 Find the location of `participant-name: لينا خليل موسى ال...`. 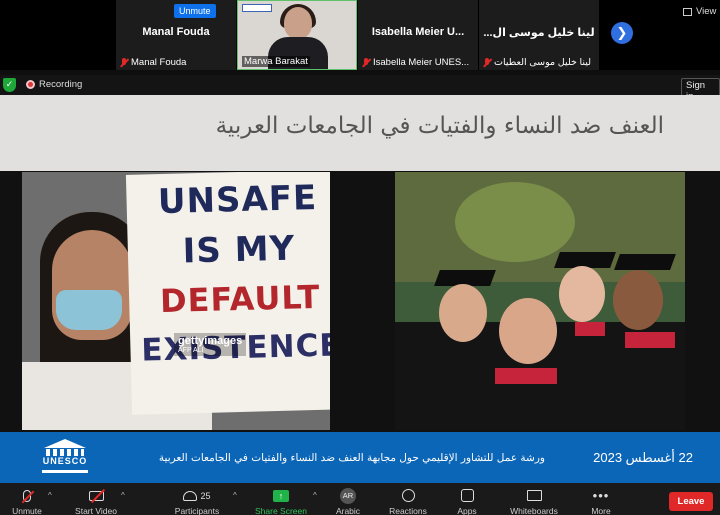

participant-name: لينا خليل موسى ال... is located at coordinates (539, 33).